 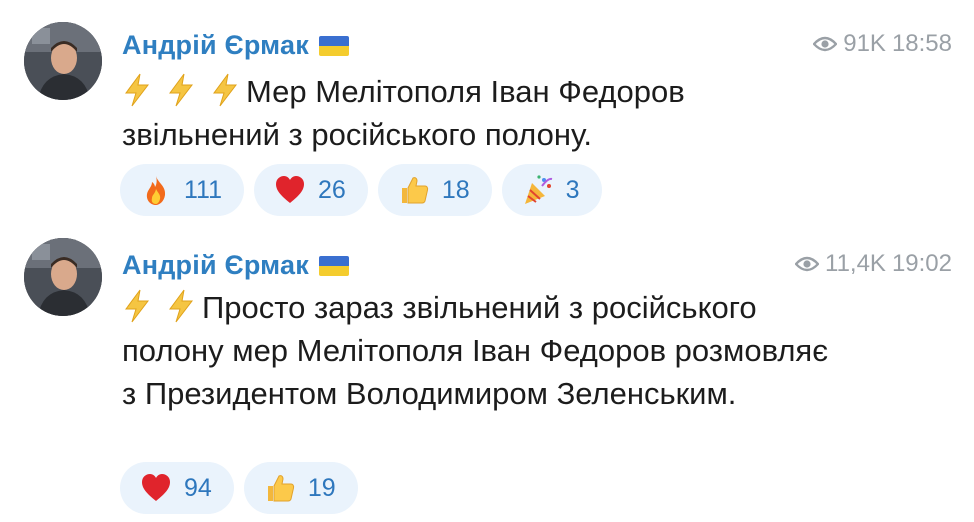 I want to click on reaction-heart: 94, so click(x=177, y=488).